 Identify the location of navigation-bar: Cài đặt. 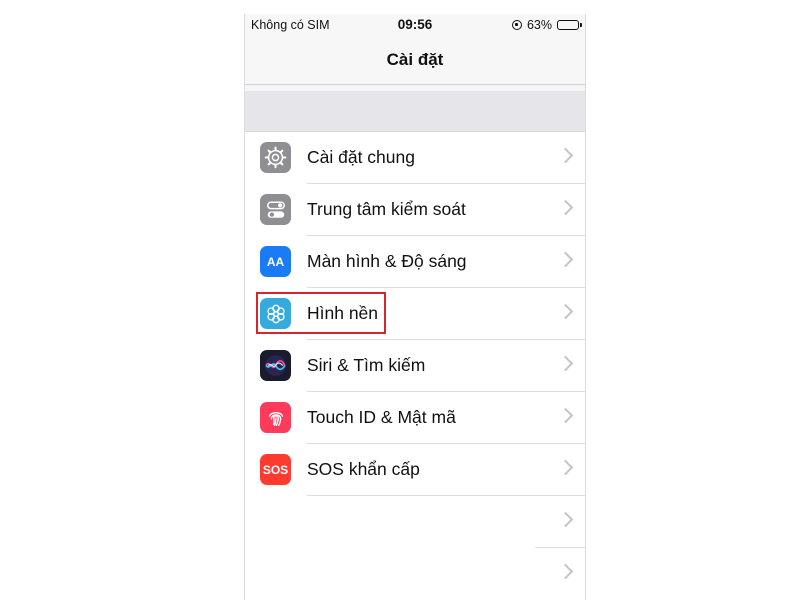
(415, 60).